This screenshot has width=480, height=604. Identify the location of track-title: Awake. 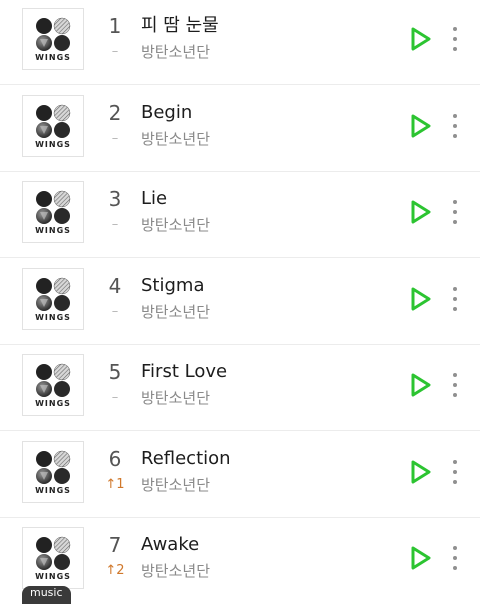
(170, 545).